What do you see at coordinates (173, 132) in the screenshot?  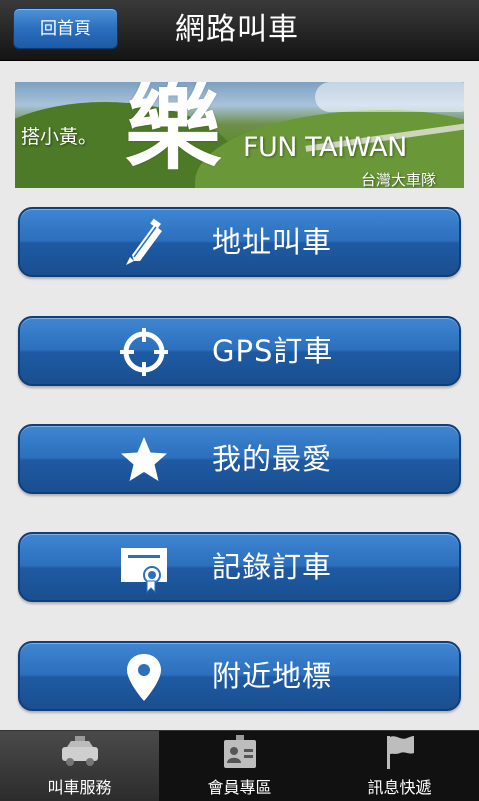 I see `banner-big-character: 樂` at bounding box center [173, 132].